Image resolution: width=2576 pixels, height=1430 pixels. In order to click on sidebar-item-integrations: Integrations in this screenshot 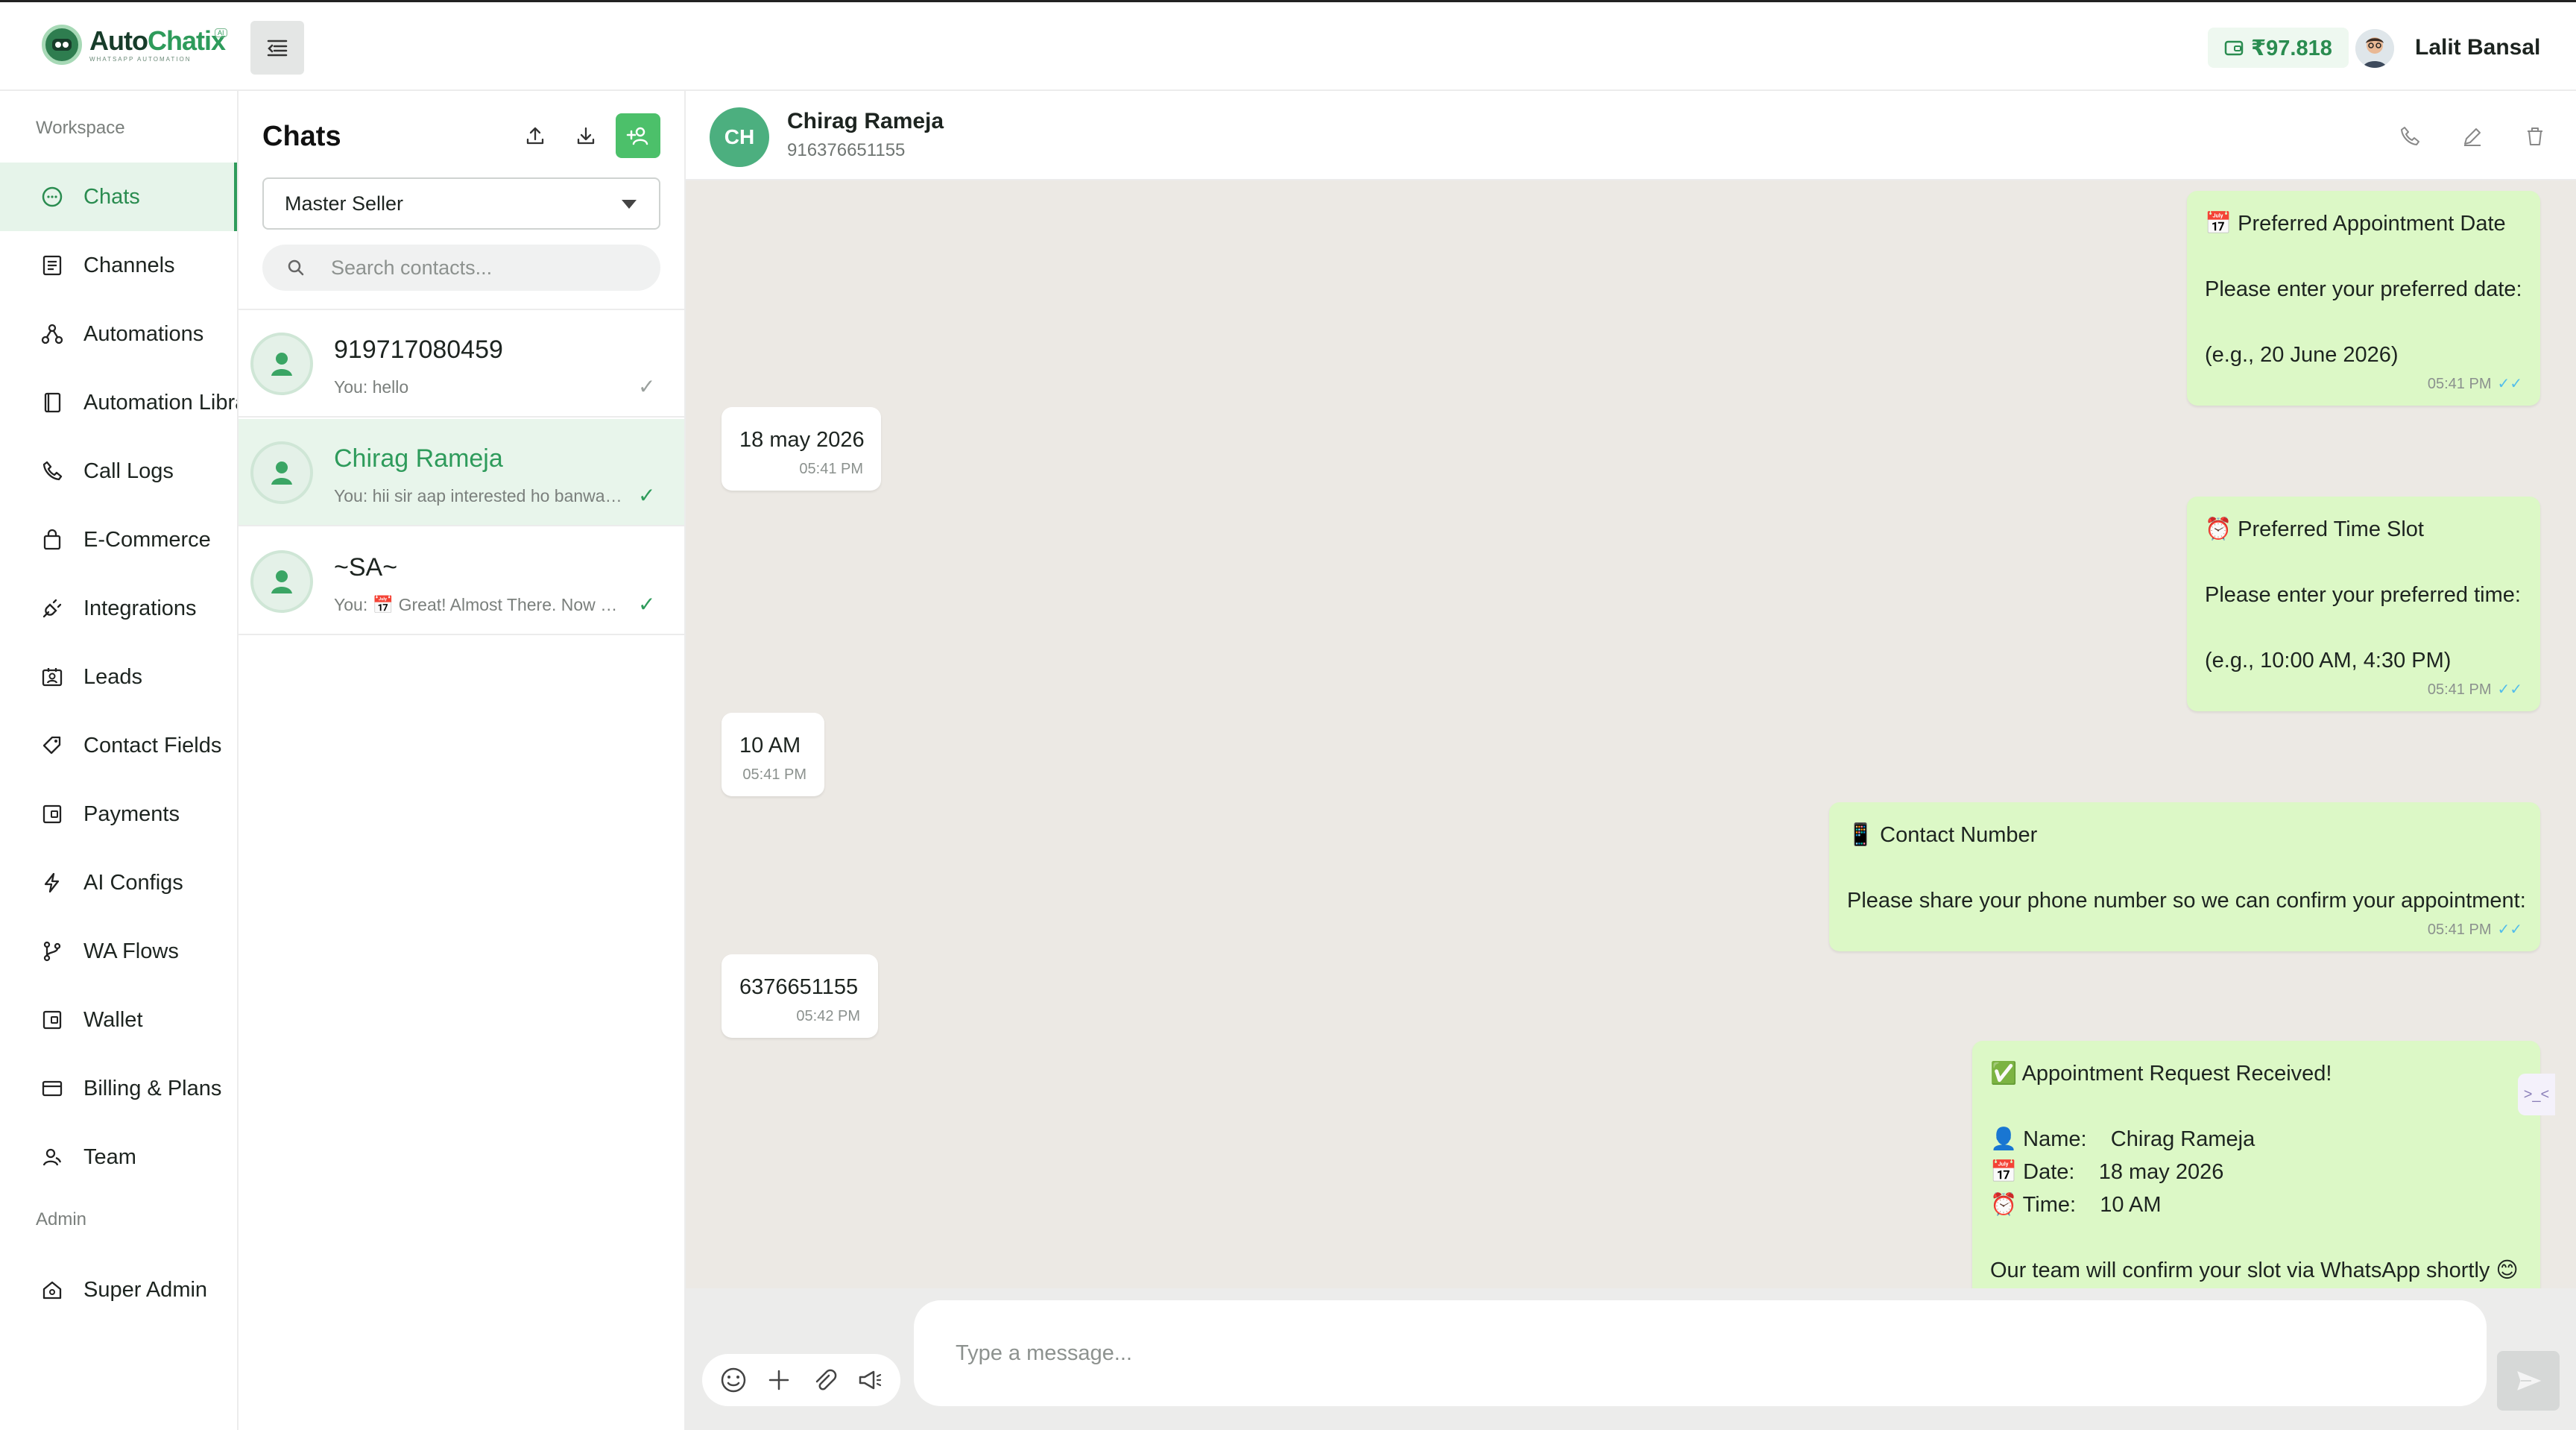, I will do `click(118, 608)`.